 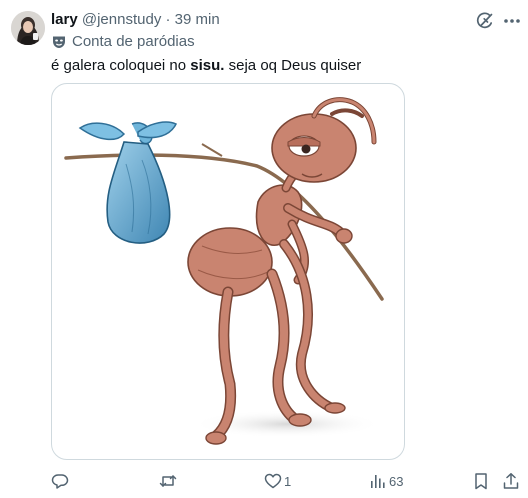 I want to click on share-button, so click(x=511, y=481).